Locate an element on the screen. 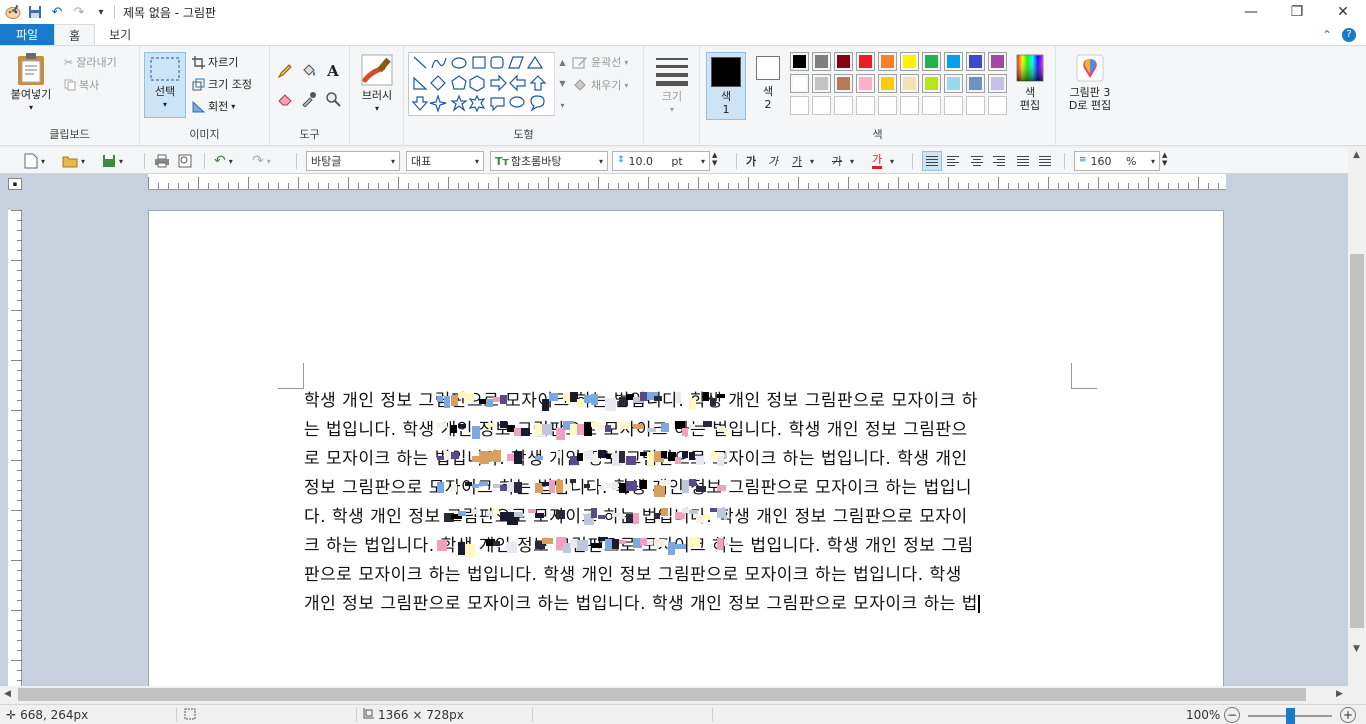 This screenshot has width=1366, height=724. eraser-icon is located at coordinates (285, 99).